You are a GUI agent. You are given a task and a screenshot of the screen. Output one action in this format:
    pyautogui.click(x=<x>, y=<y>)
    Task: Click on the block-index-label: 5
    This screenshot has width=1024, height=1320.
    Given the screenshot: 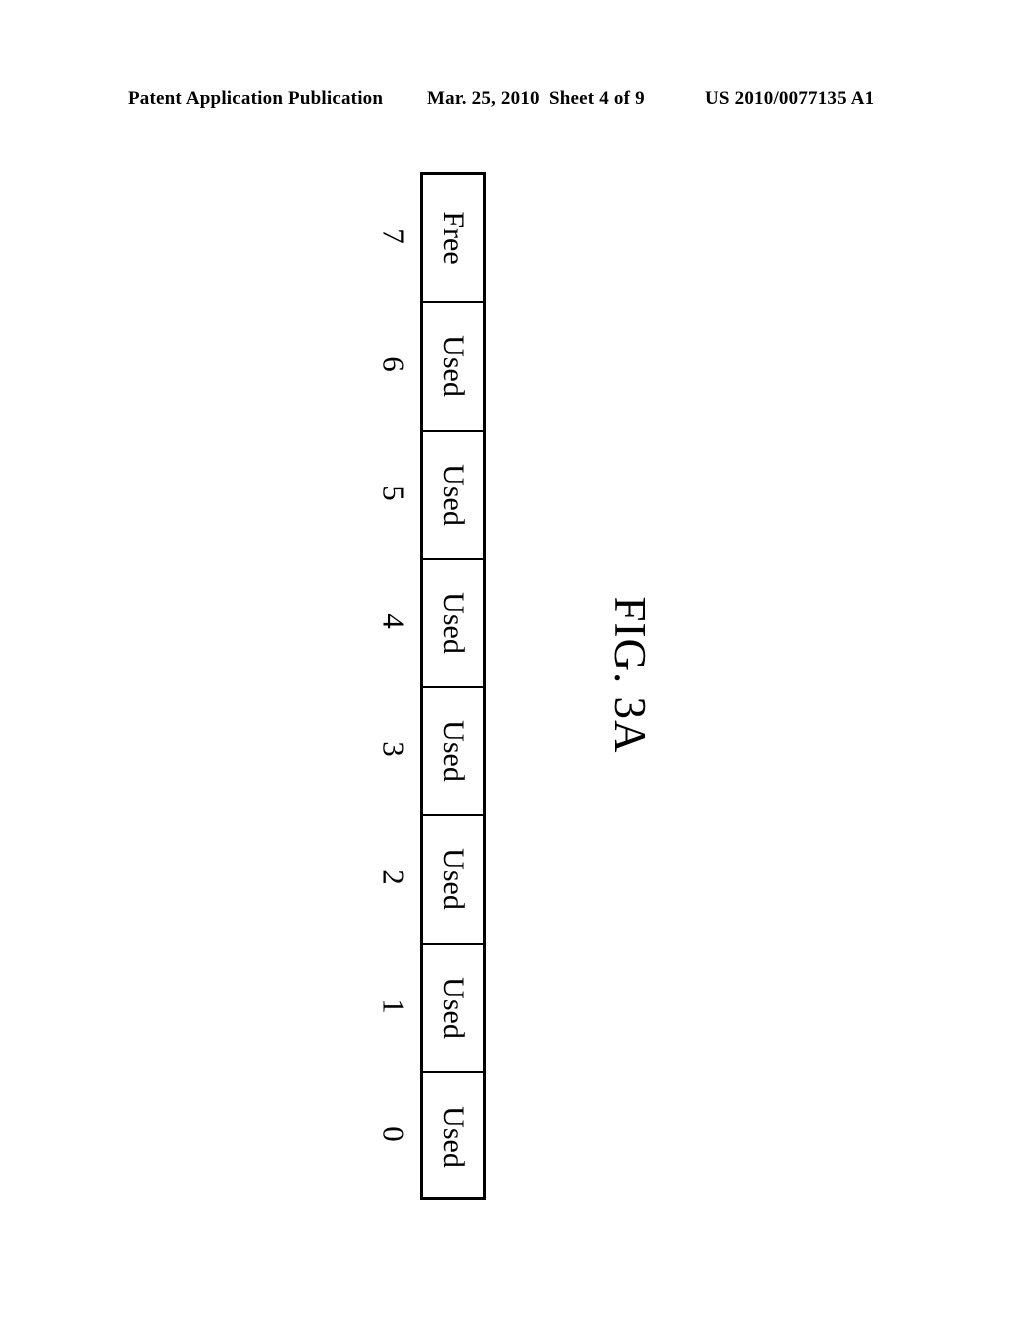 What is the action you would take?
    pyautogui.click(x=394, y=492)
    